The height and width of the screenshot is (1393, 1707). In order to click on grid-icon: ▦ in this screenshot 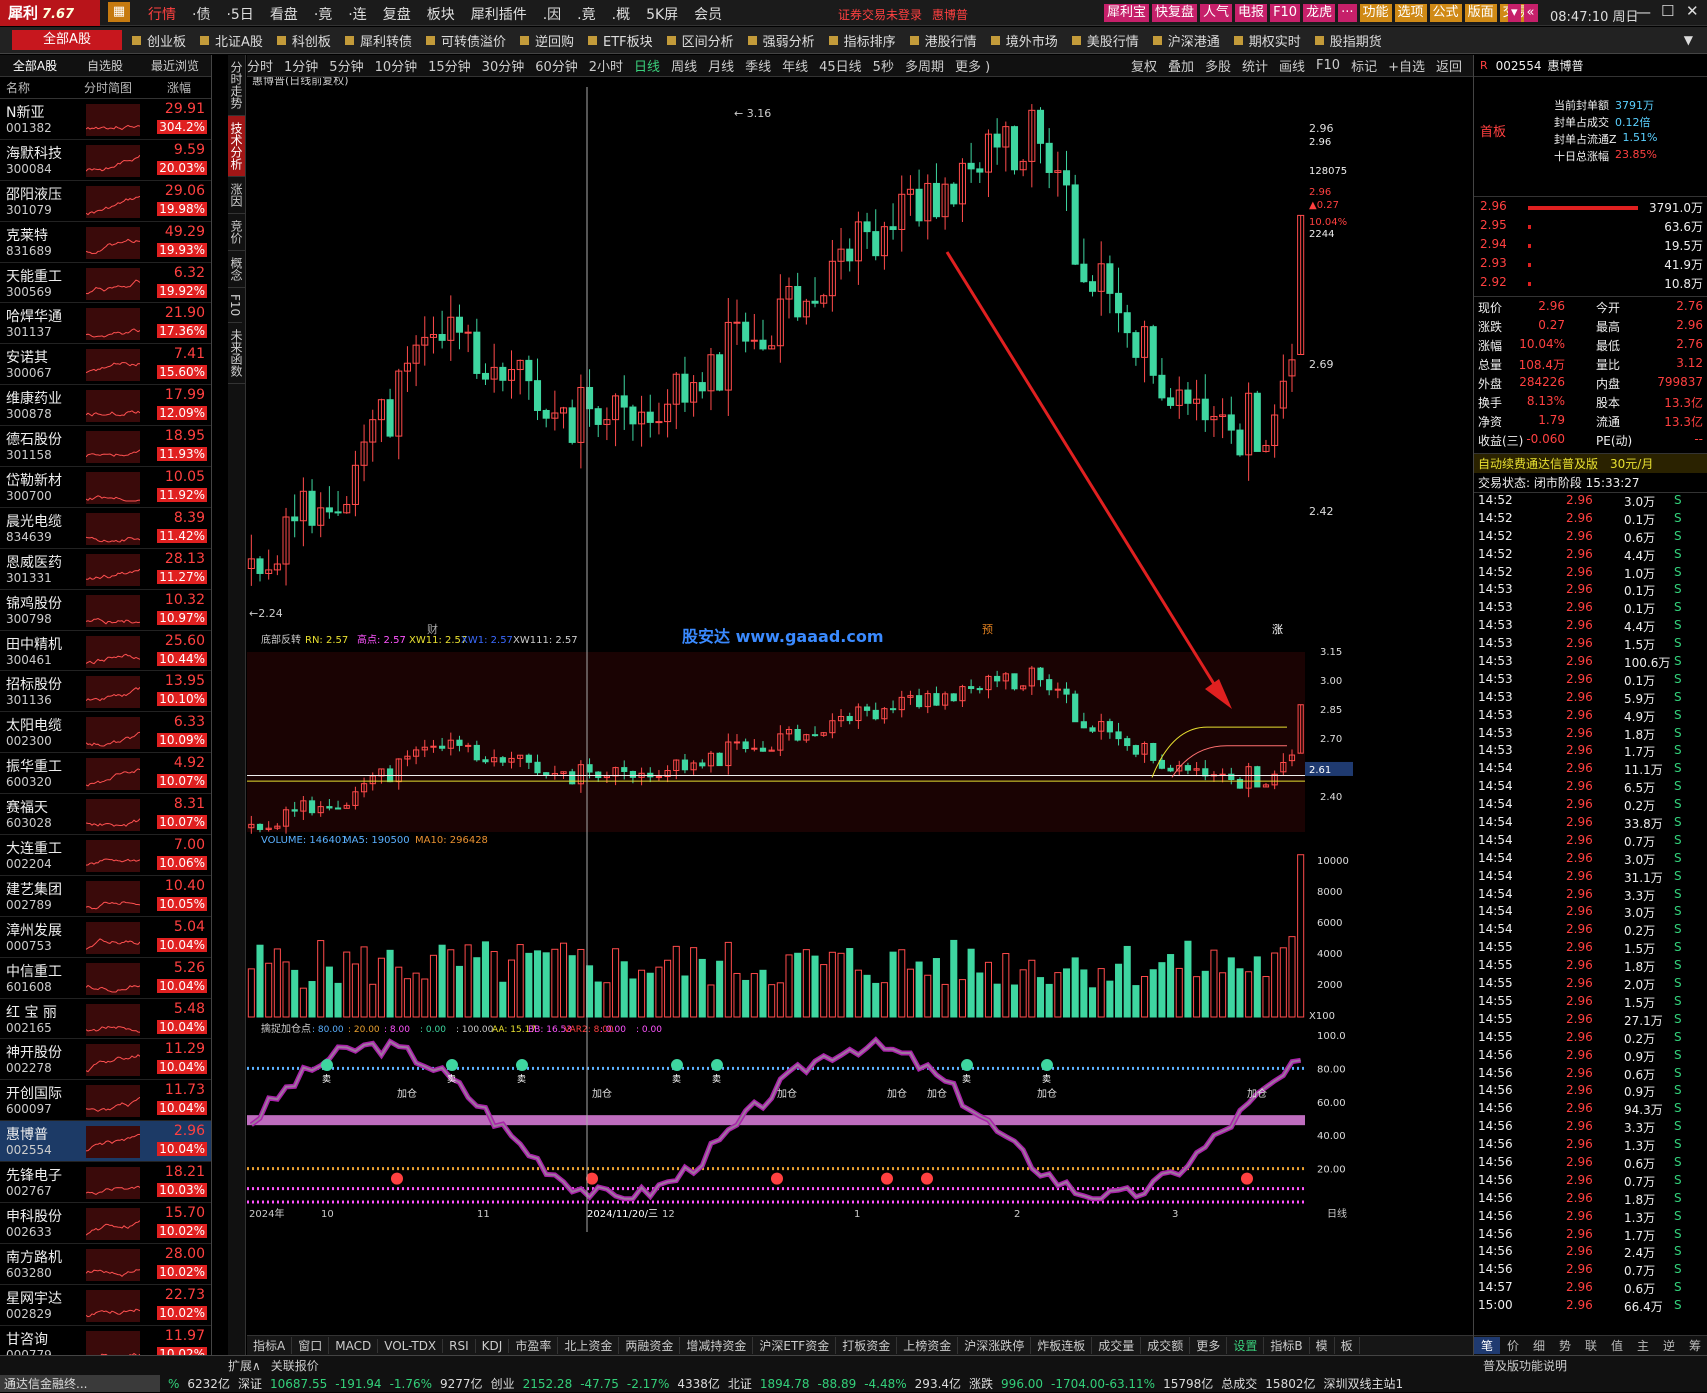, I will do `click(119, 12)`.